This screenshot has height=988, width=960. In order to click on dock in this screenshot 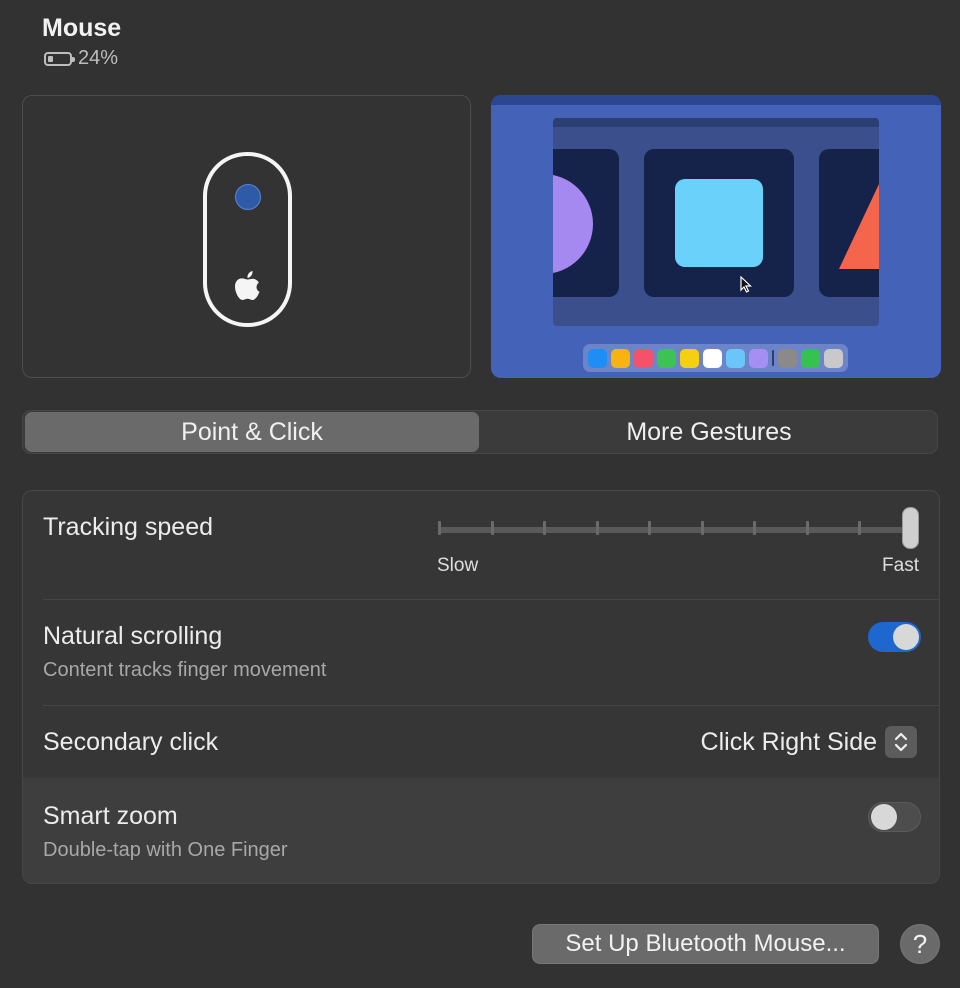, I will do `click(715, 358)`.